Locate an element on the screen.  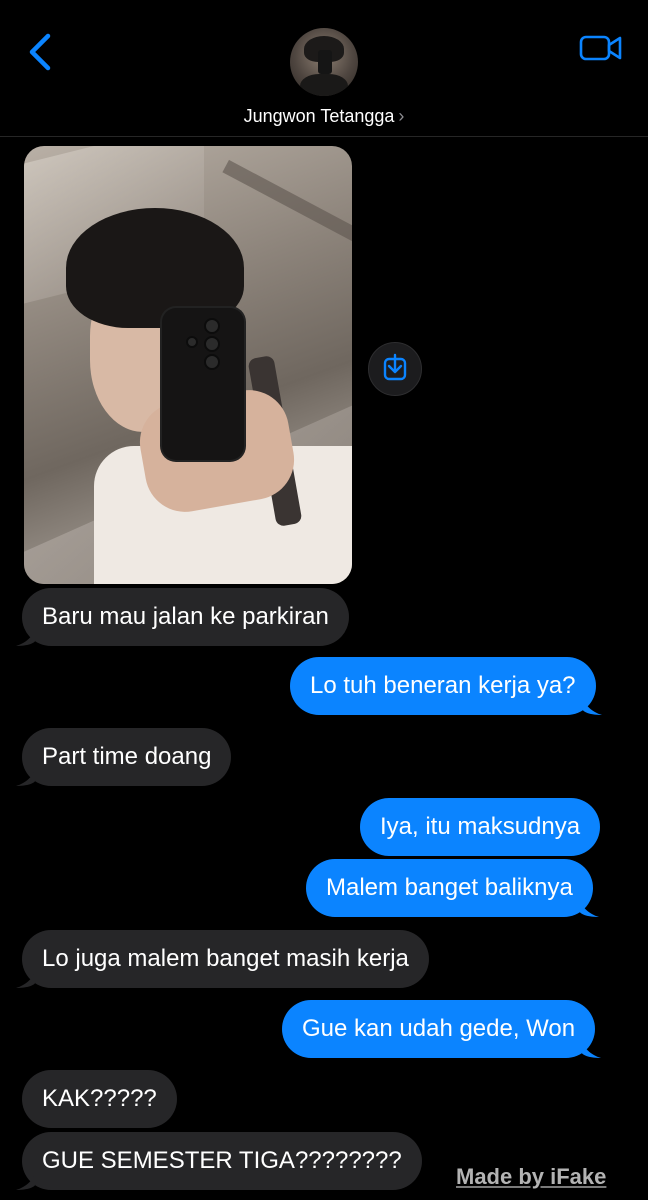
message-bubble-outgoing: Lo tuh beneran kerja ya? is located at coordinates (446, 686).